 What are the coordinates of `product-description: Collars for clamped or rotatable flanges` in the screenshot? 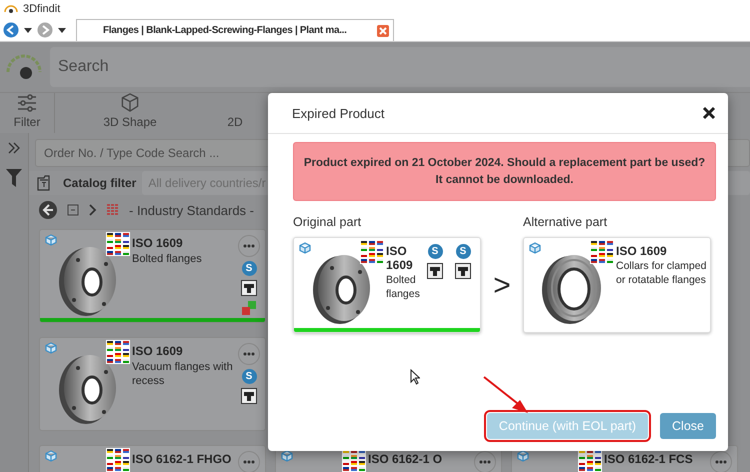 It's located at (662, 274).